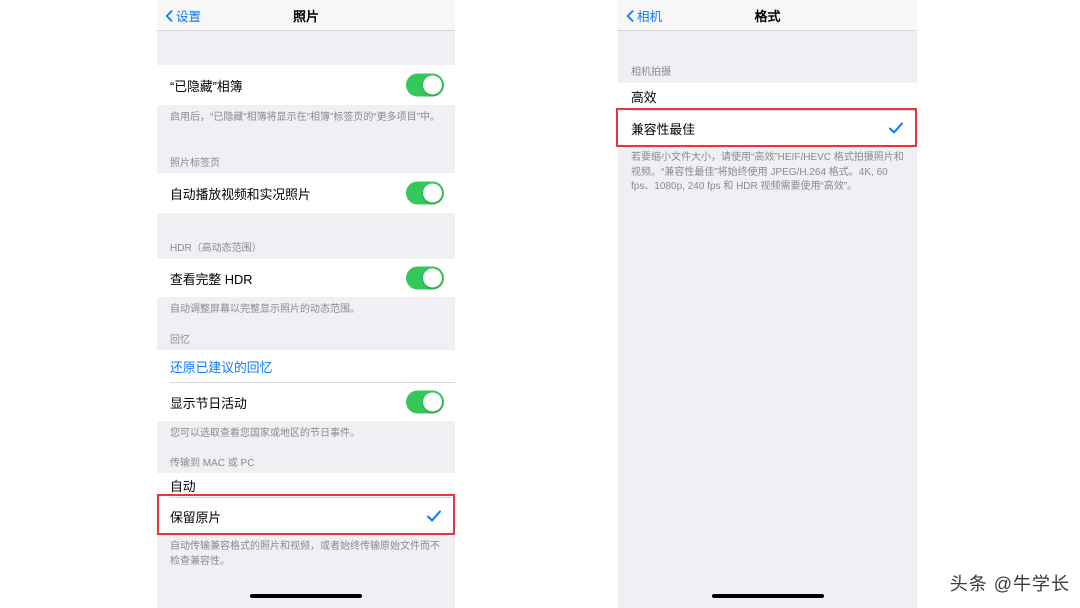 The image size is (1080, 608). I want to click on footer-holiday: 您可以选取查看您国家或地区的节日事件。, so click(306, 436).